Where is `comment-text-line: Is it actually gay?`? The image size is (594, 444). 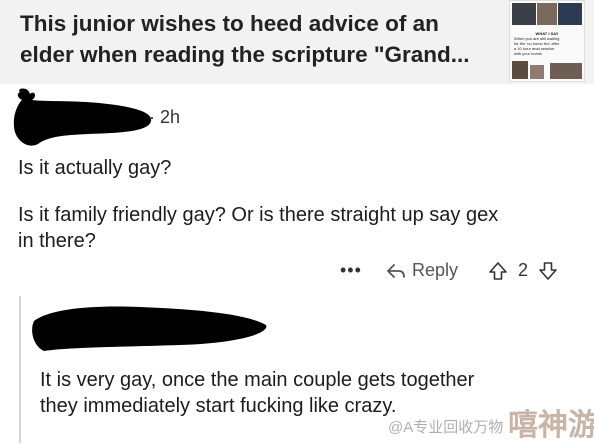 comment-text-line: Is it actually gay? is located at coordinates (95, 168).